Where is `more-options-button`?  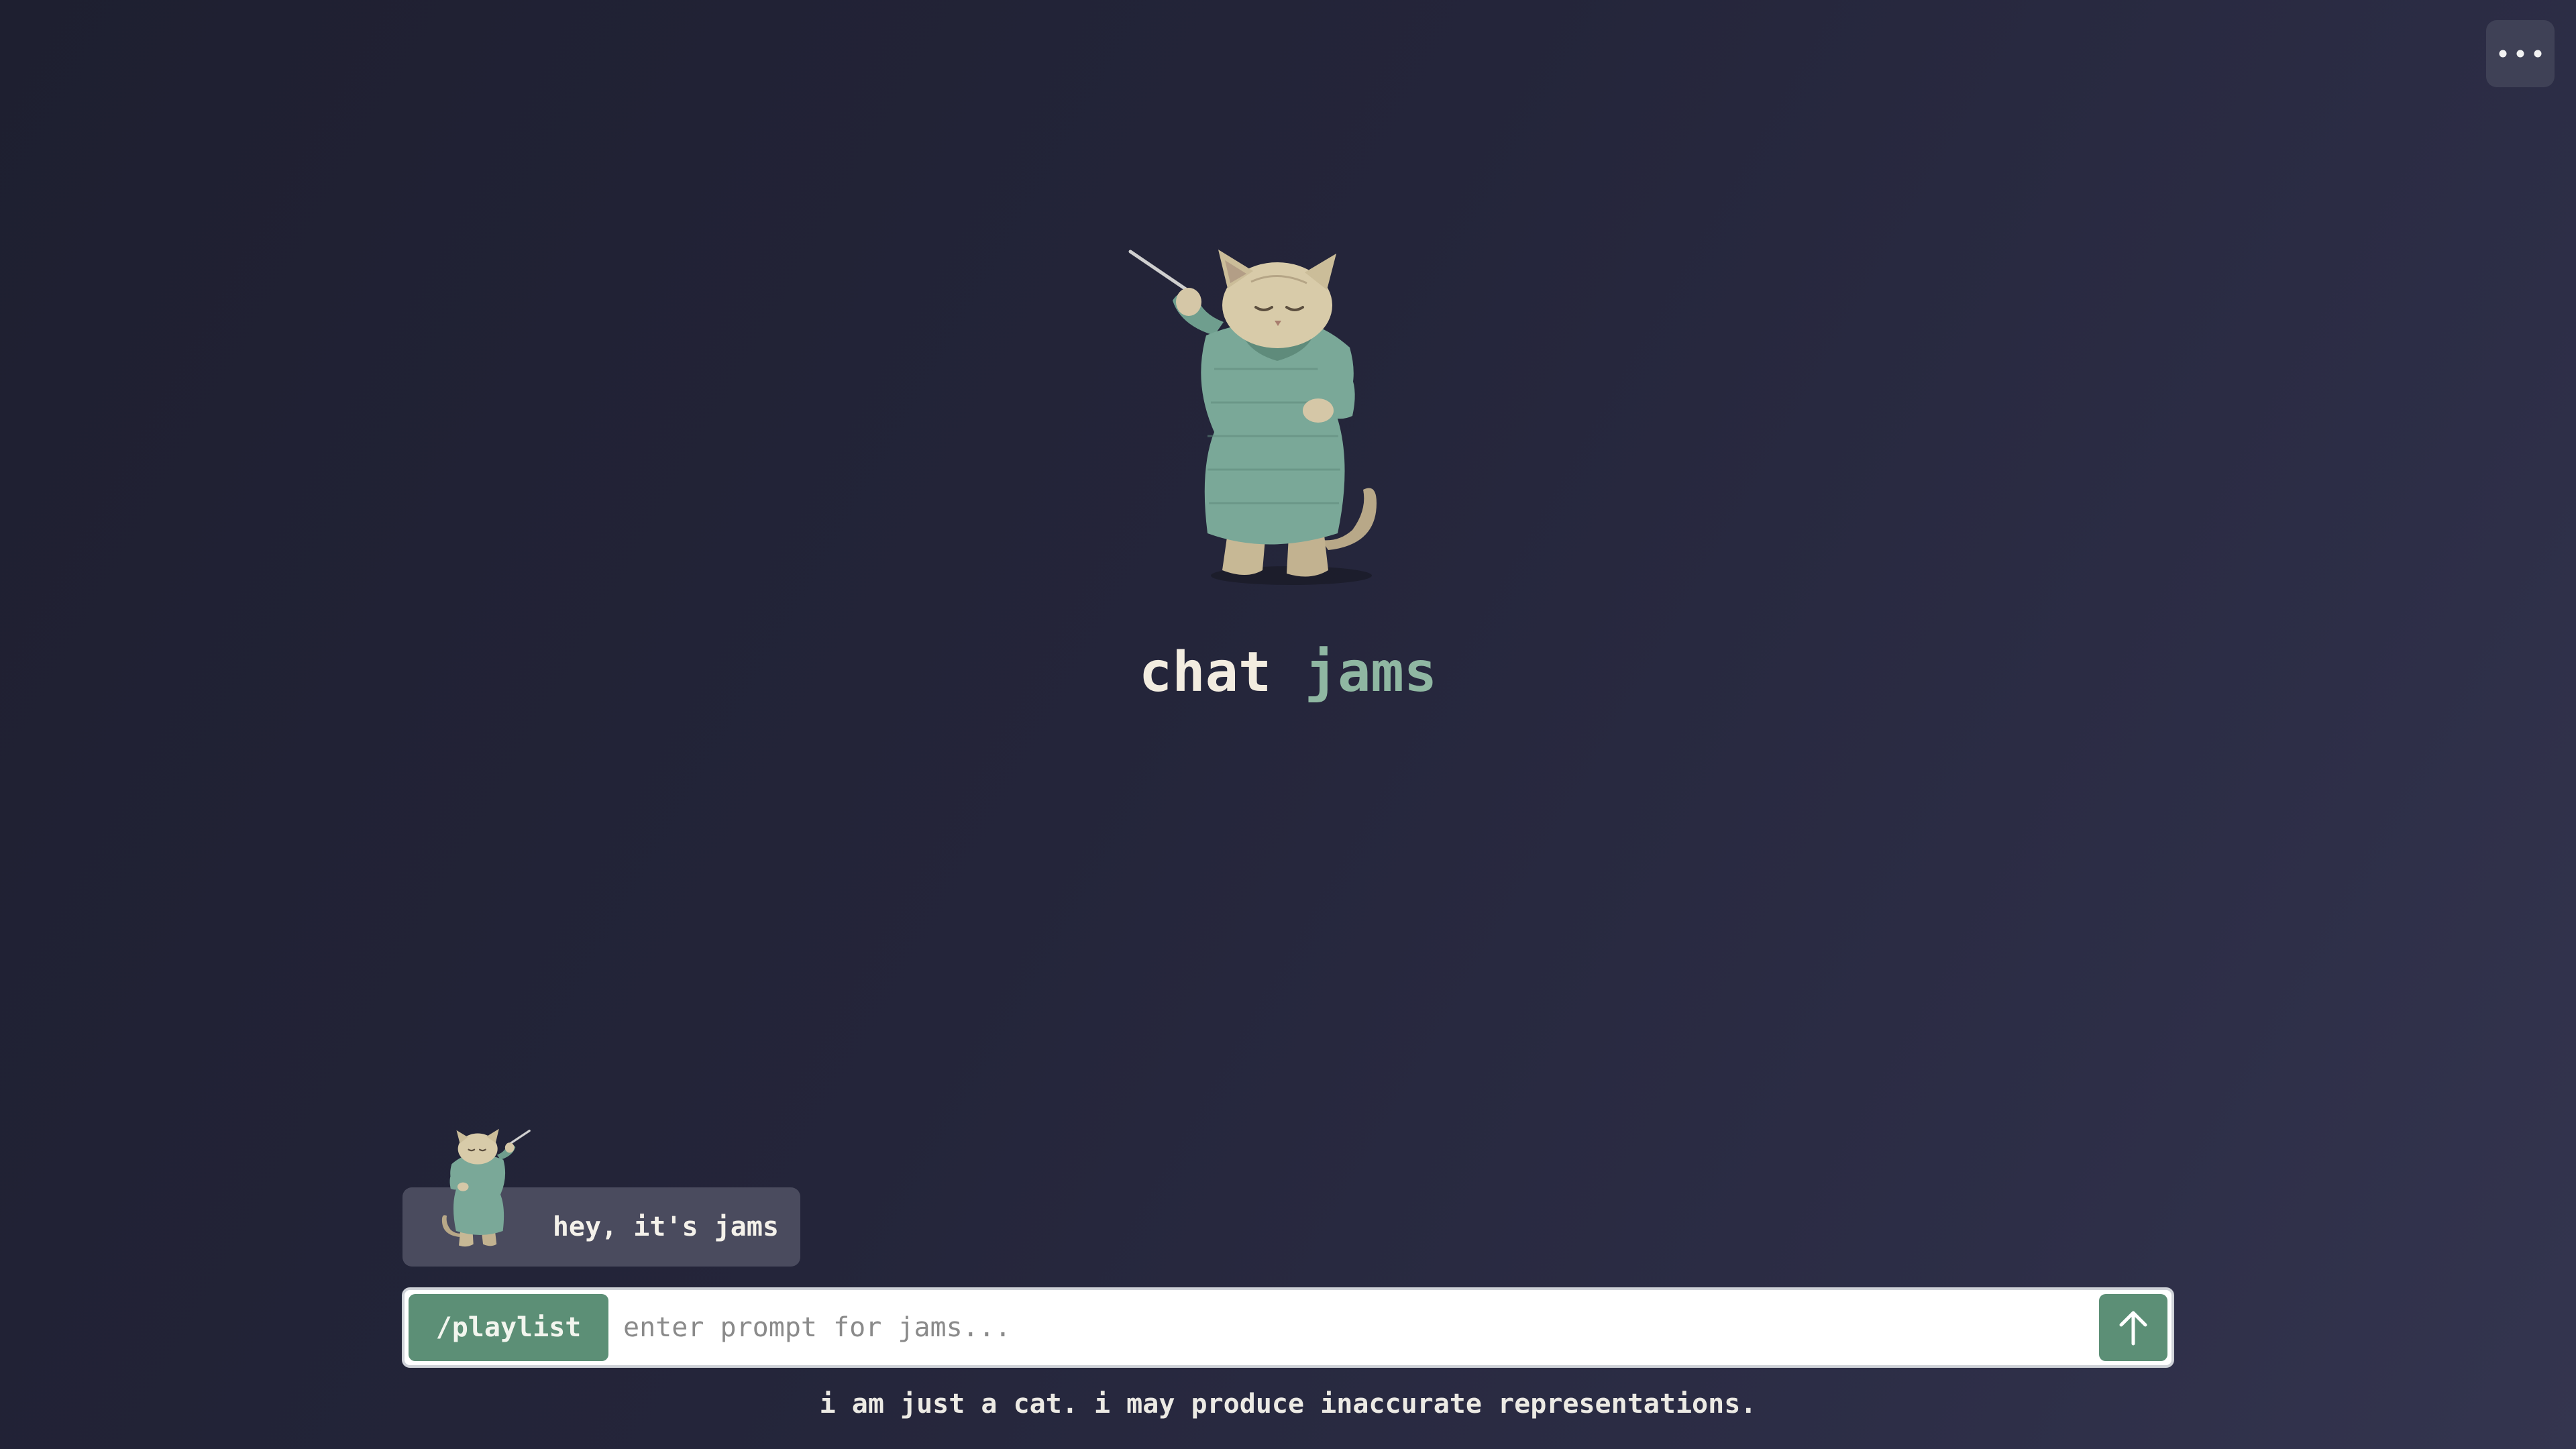 more-options-button is located at coordinates (2520, 53).